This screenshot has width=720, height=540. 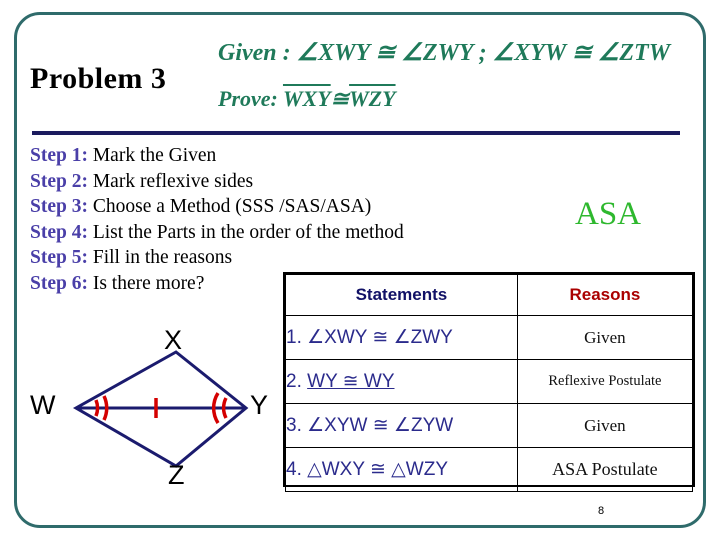 I want to click on prove-label: Prove:, so click(x=248, y=98).